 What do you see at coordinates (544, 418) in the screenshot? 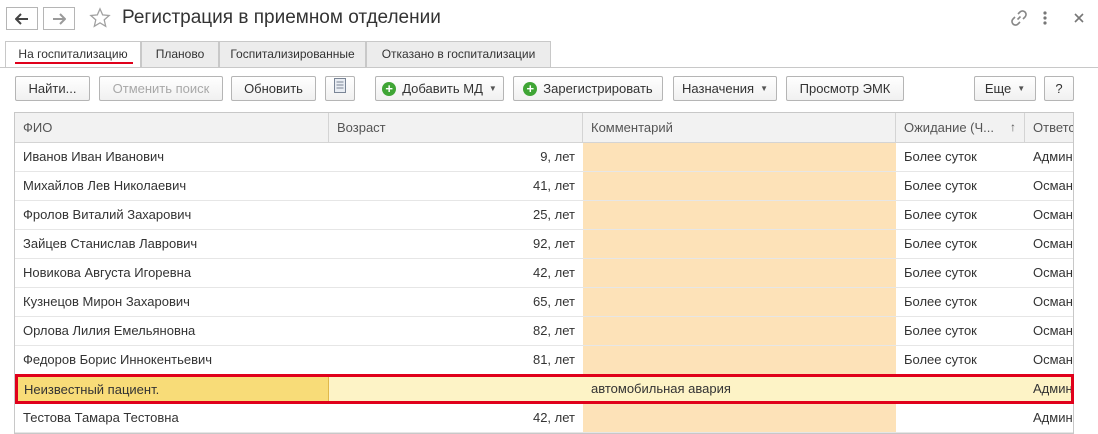
I see `table-row: Тестова Тамара Тестовна 42, лет Админ` at bounding box center [544, 418].